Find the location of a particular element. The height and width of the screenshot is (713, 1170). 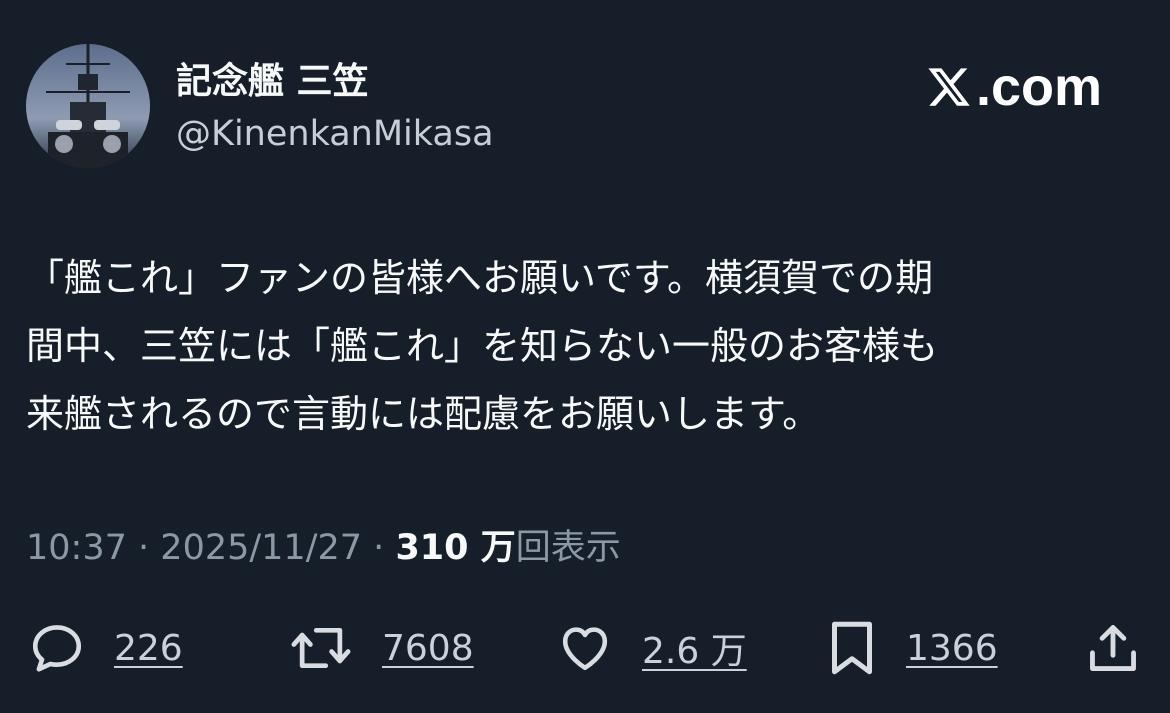

reply-bubble-icon is located at coordinates (57, 648).